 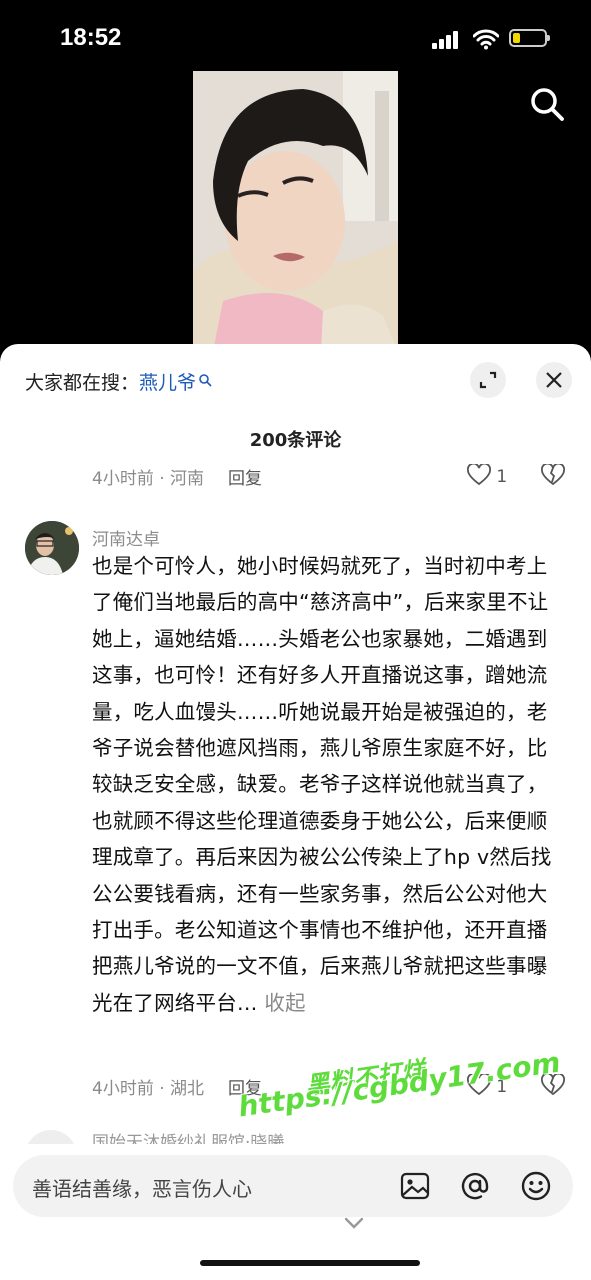 I want to click on close-button, so click(x=554, y=380).